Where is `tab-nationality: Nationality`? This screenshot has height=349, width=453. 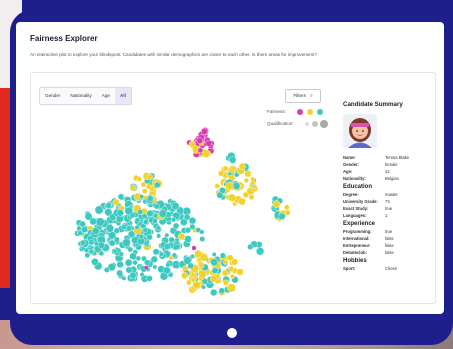
tab-nationality: Nationality is located at coordinates (80, 96).